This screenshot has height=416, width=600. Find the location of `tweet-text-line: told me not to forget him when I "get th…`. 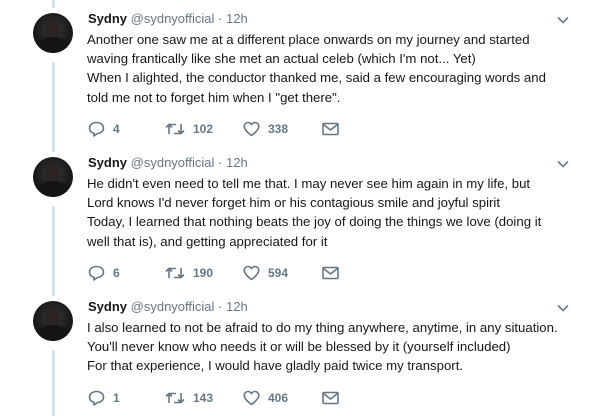

tweet-text-line: told me not to forget him when I "get th… is located at coordinates (214, 97).